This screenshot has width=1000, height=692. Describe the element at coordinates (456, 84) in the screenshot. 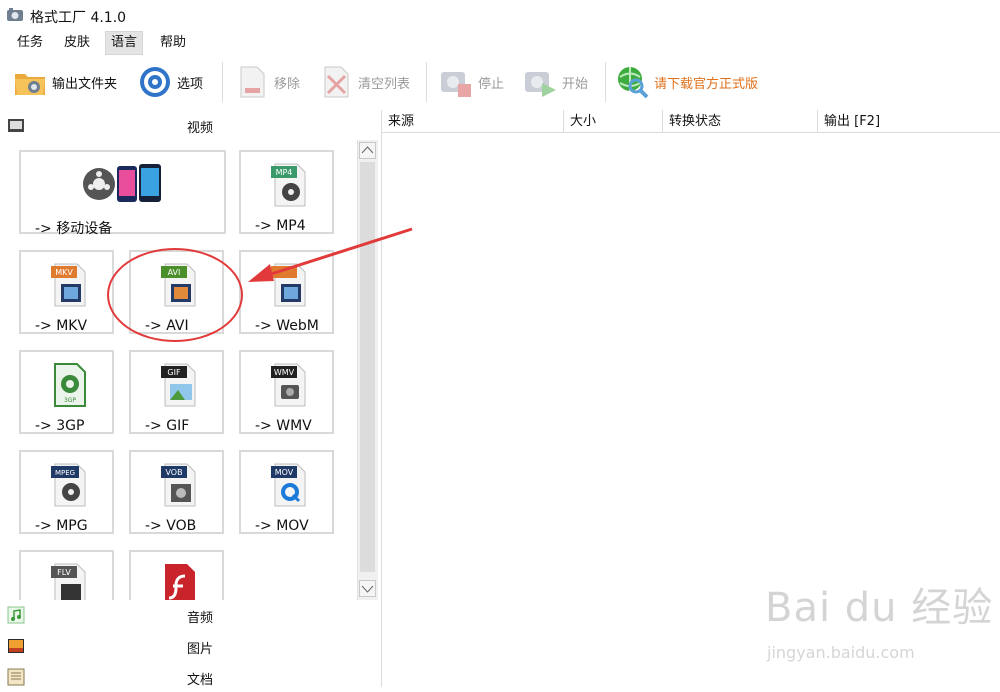

I see `stop-icon` at that location.